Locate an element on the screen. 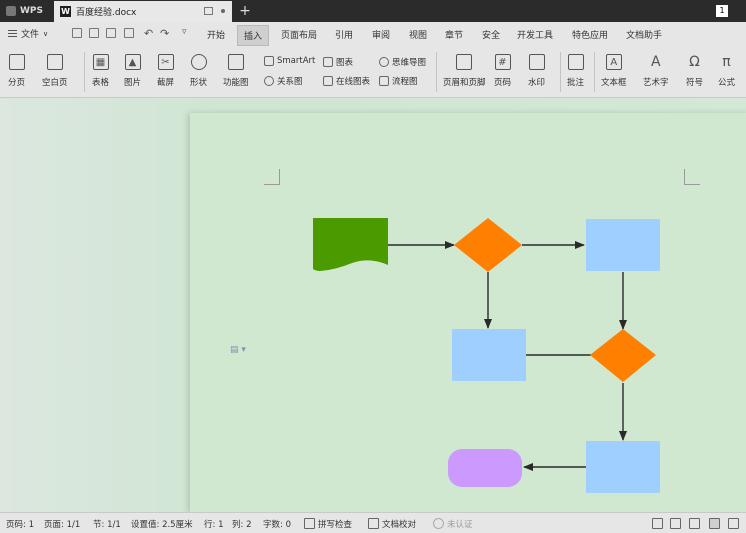 The image size is (746, 533). chevron-down-icon: ∨ is located at coordinates (46, 33).